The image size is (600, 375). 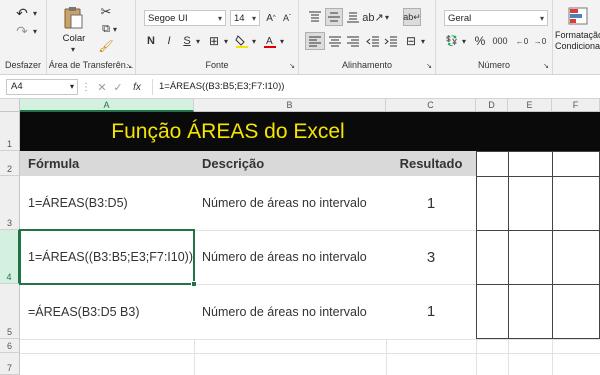 I want to click on paste-icon, so click(x=73, y=18).